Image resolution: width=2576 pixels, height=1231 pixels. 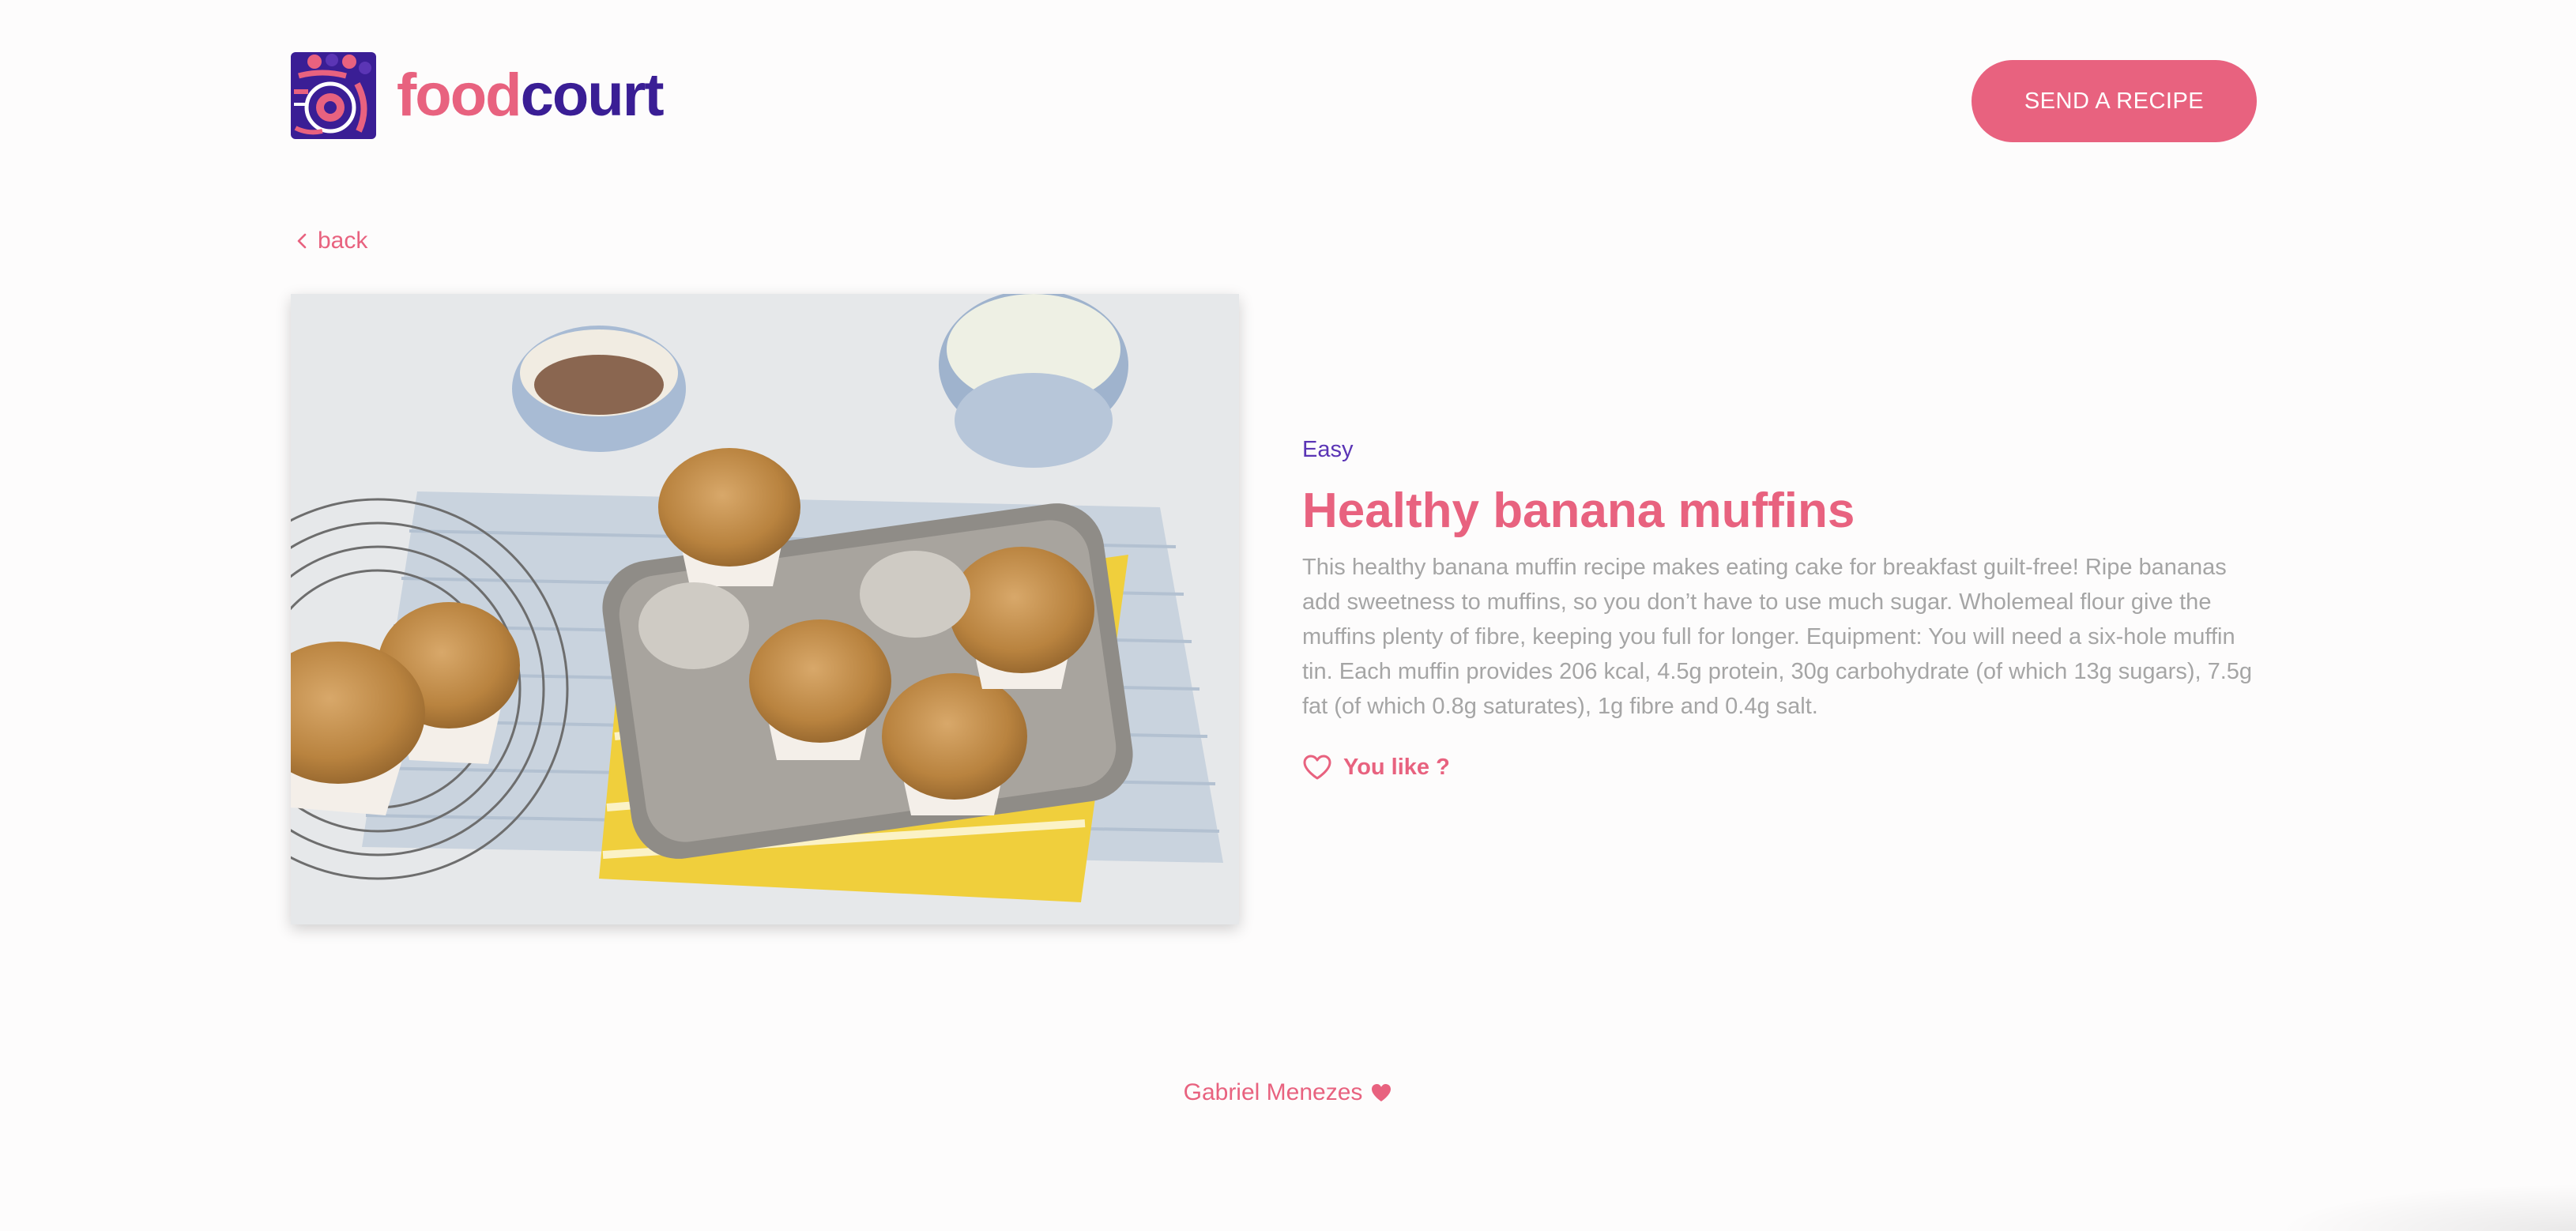 I want to click on logo-wordmark: foodcourt, so click(x=531, y=96).